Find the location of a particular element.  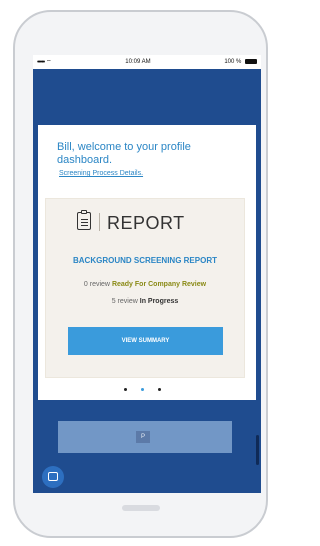

battery-text: 100 % is located at coordinates (233, 62).